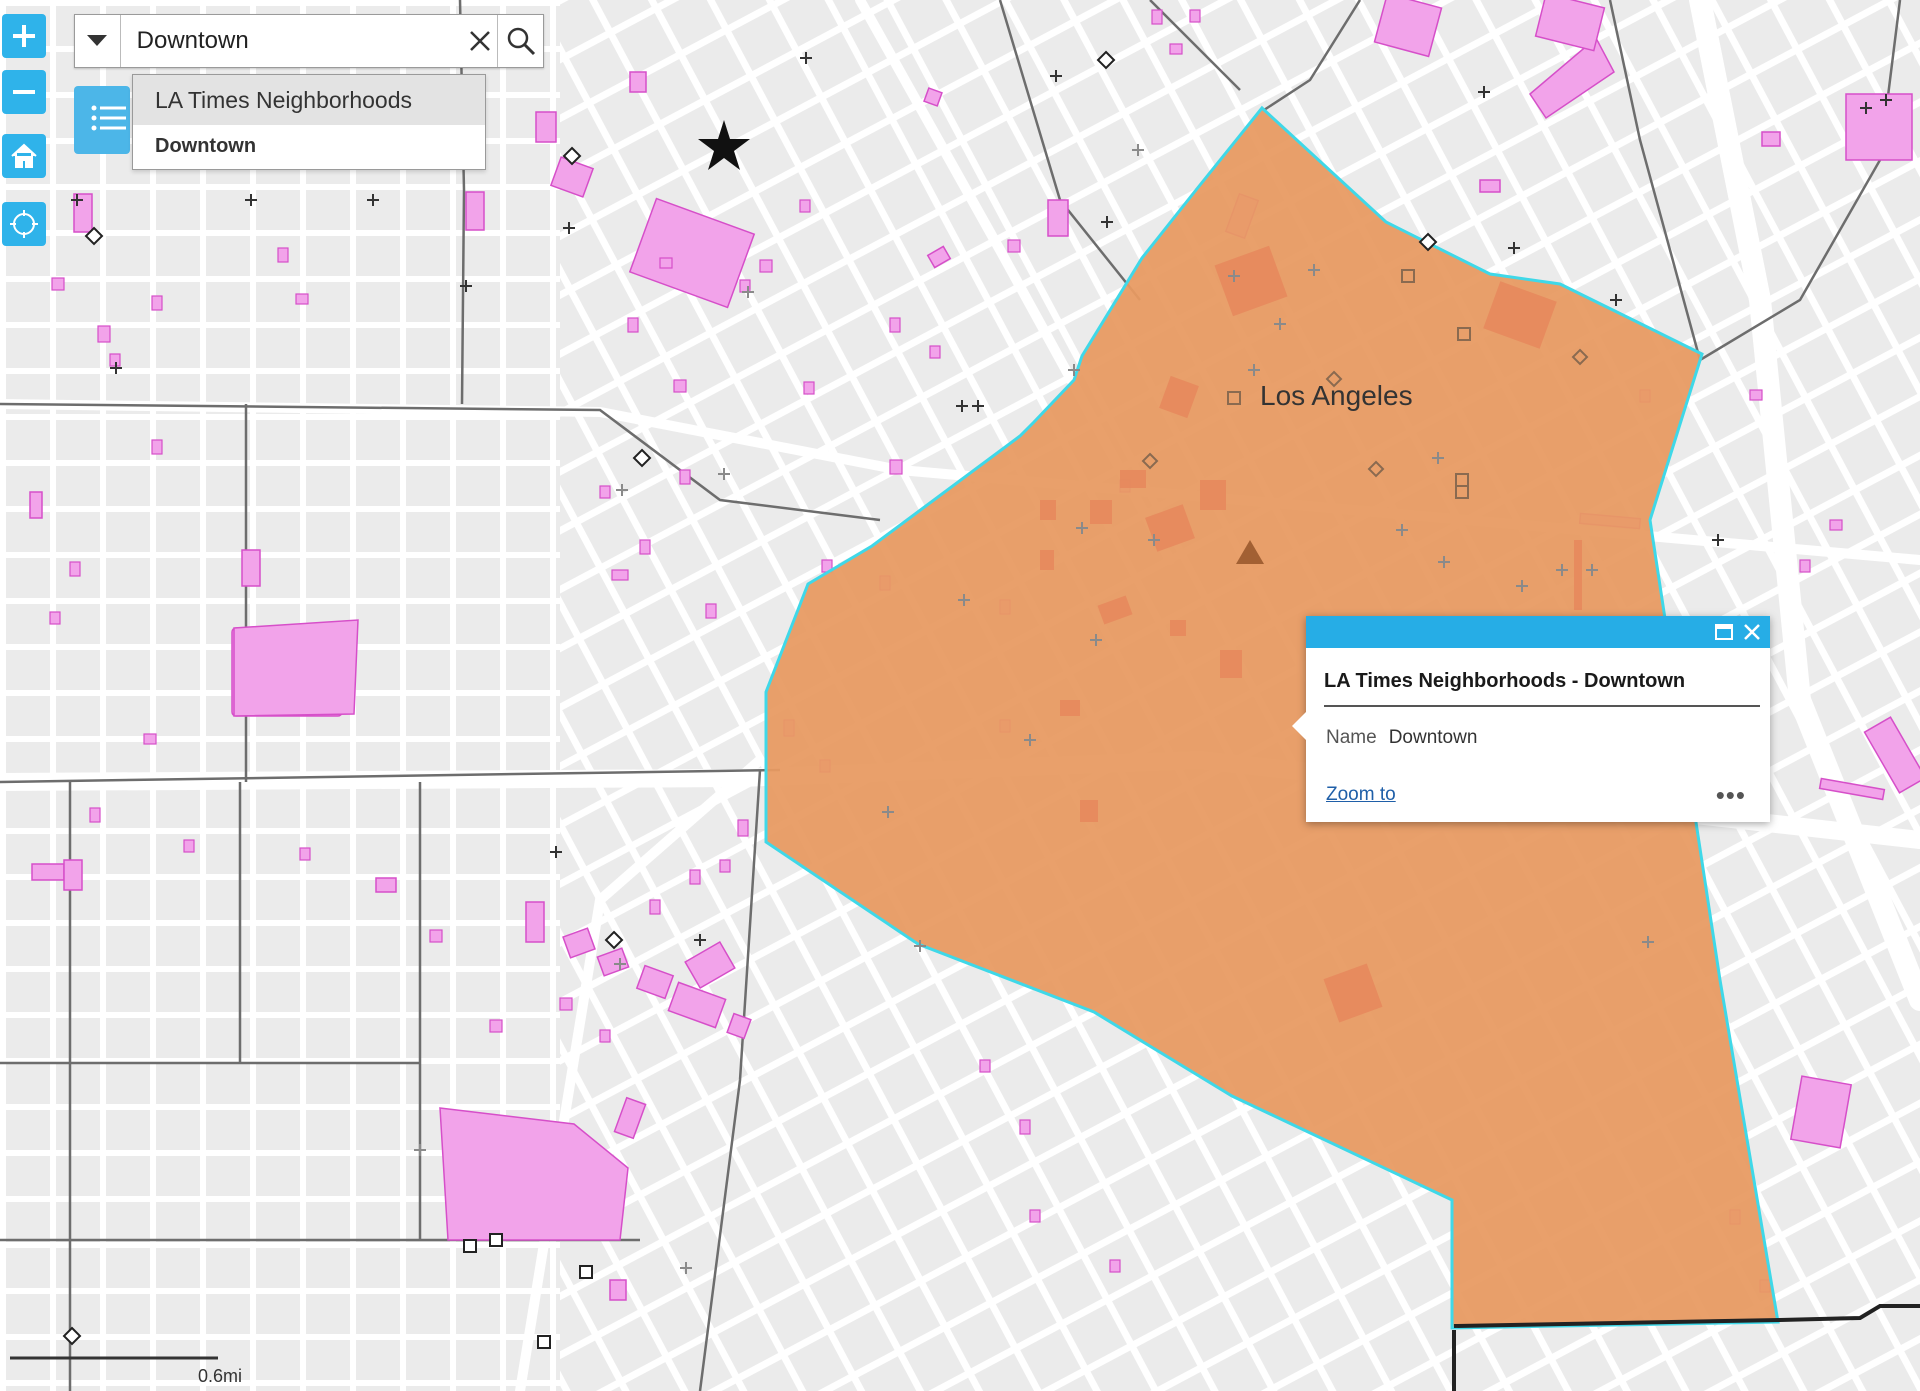 The height and width of the screenshot is (1391, 1920). What do you see at coordinates (138, 1370) in the screenshot?
I see `scale-bar: 0.6mi` at bounding box center [138, 1370].